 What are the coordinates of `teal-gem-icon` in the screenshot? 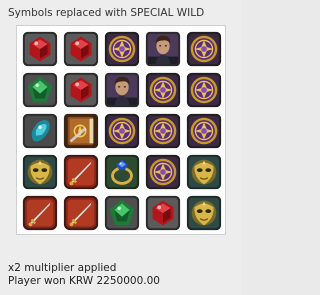 It's located at (40, 131).